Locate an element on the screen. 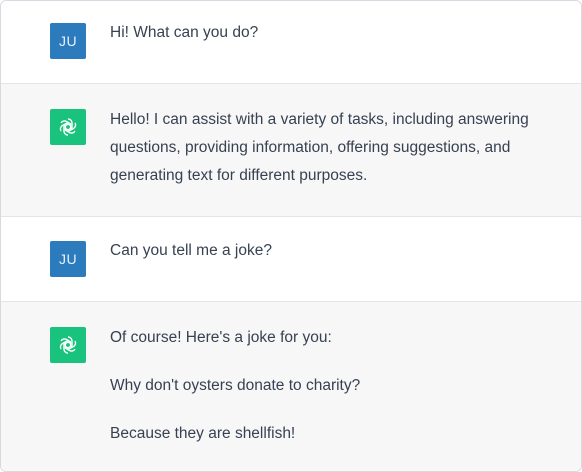 The width and height of the screenshot is (582, 472). message-paragraph: Of course! Here's a joke for you: is located at coordinates (221, 337).